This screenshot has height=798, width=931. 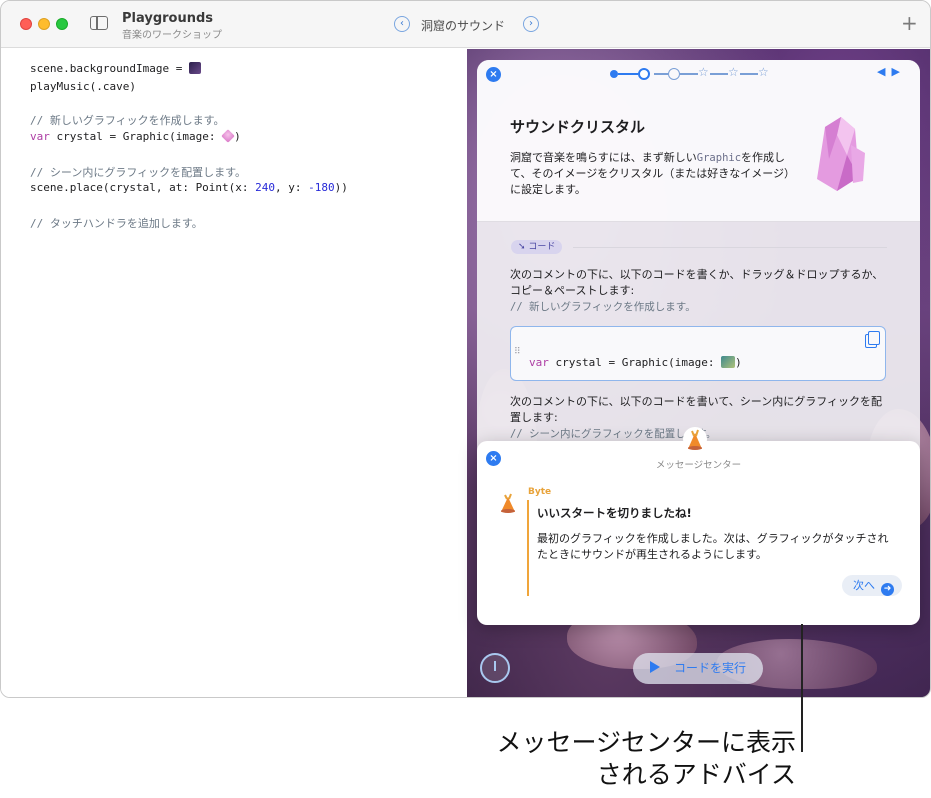 What do you see at coordinates (265, 187) in the screenshot?
I see `code-number: 240` at bounding box center [265, 187].